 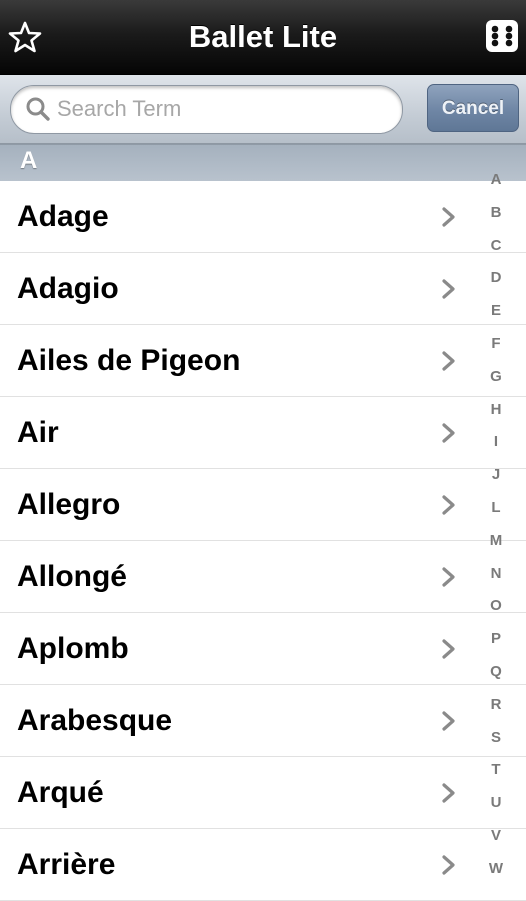 I want to click on search-bar: Cancel, so click(x=263, y=109).